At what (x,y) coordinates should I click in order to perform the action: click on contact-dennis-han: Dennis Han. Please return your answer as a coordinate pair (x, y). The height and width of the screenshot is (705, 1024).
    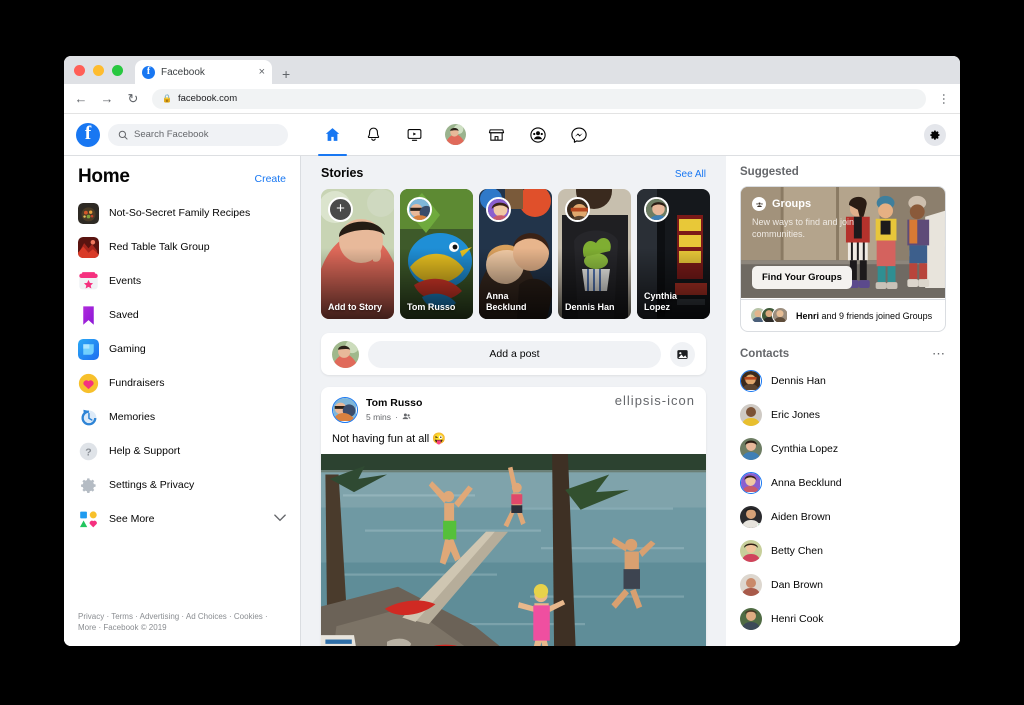
    Looking at the image, I should click on (843, 381).